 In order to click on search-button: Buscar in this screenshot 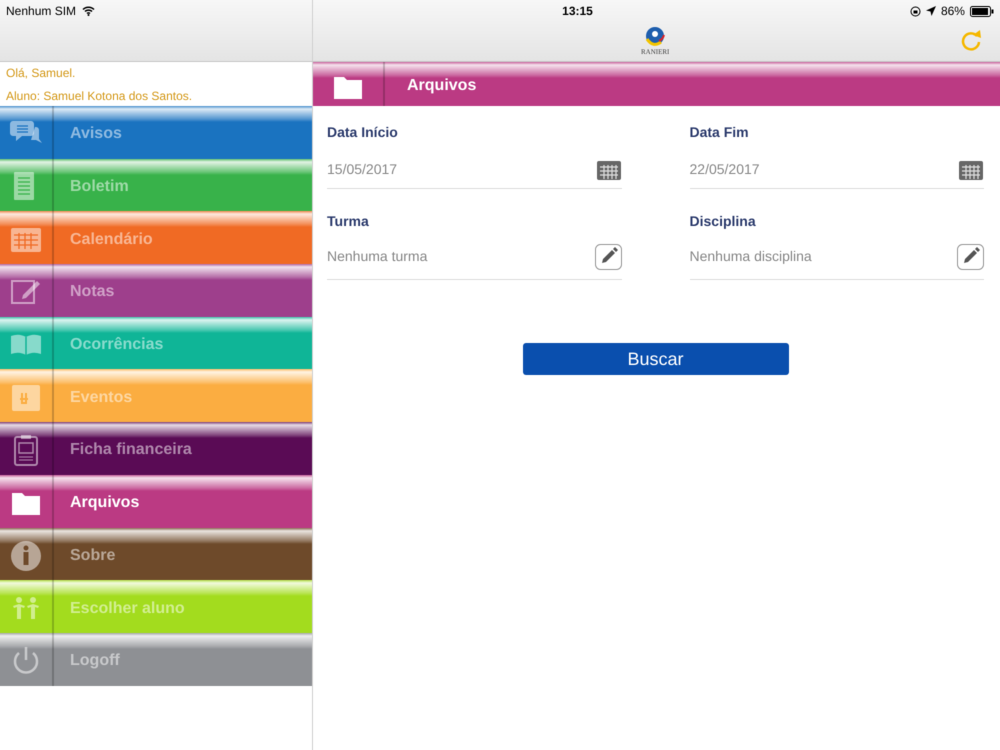, I will do `click(655, 359)`.